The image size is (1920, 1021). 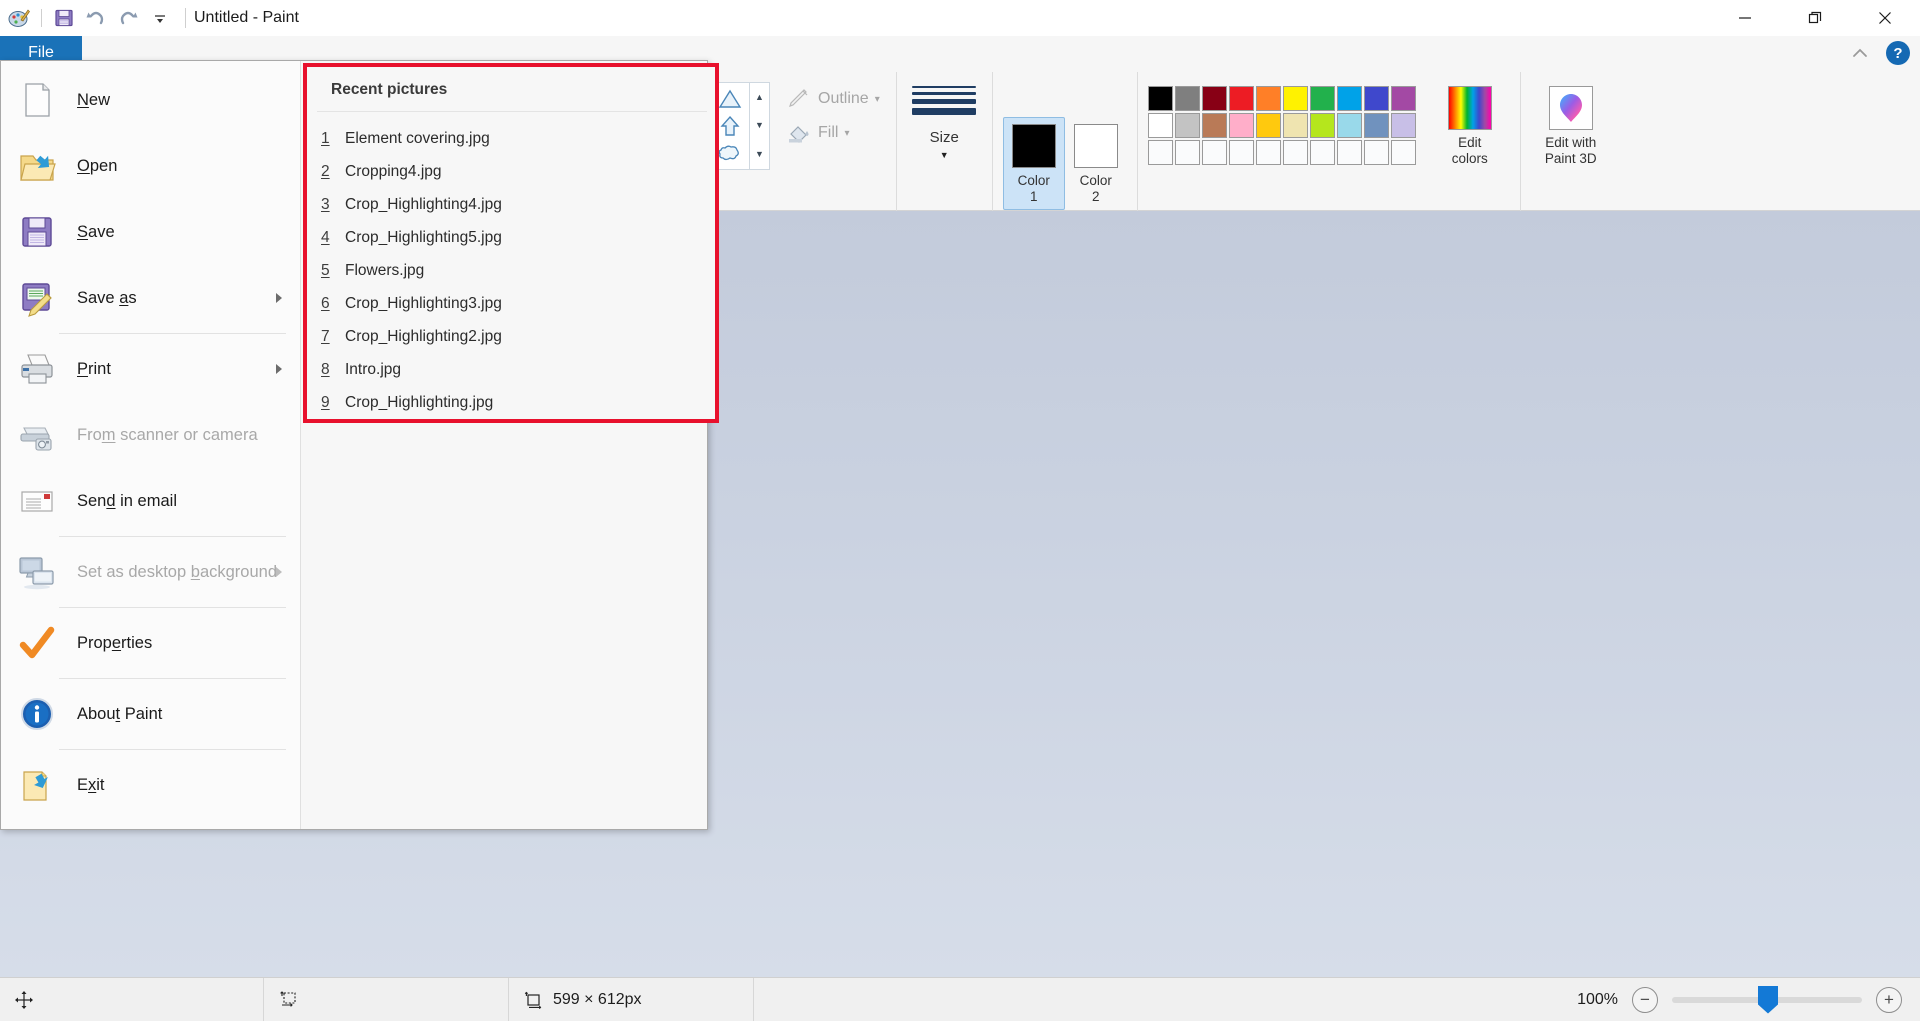 I want to click on save-icon, so click(x=64, y=18).